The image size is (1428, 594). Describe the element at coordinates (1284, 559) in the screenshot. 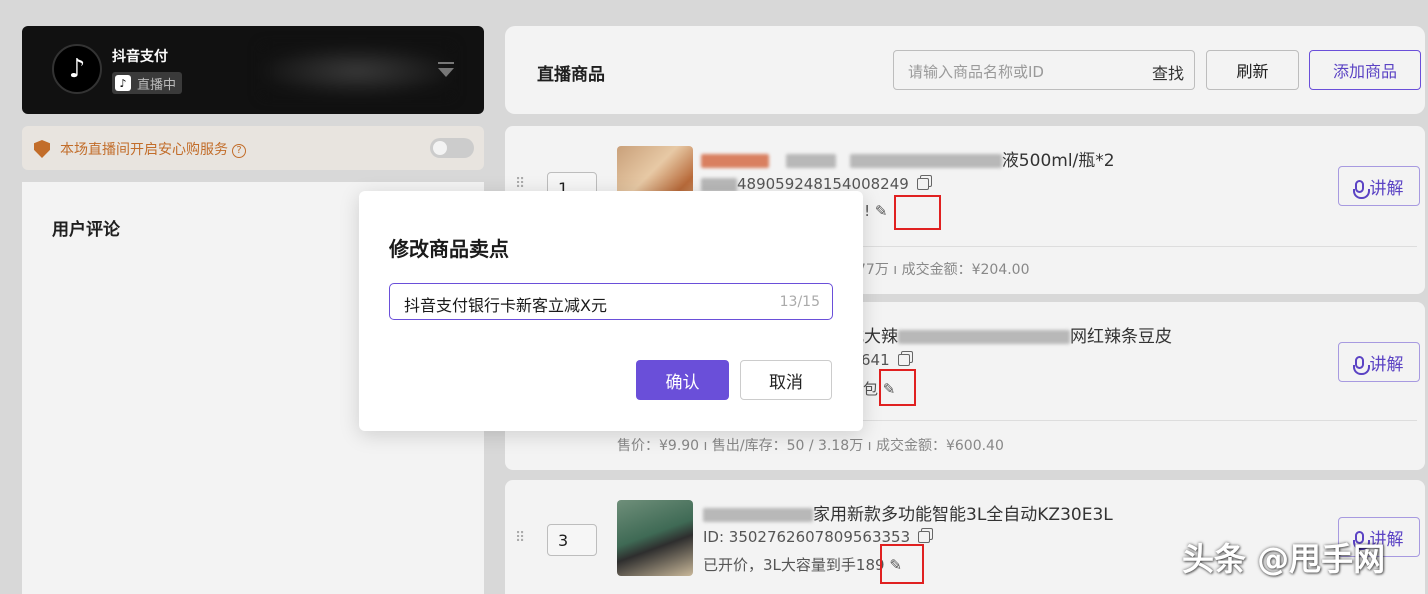

I see `watermark: 头条 @甩手网` at that location.